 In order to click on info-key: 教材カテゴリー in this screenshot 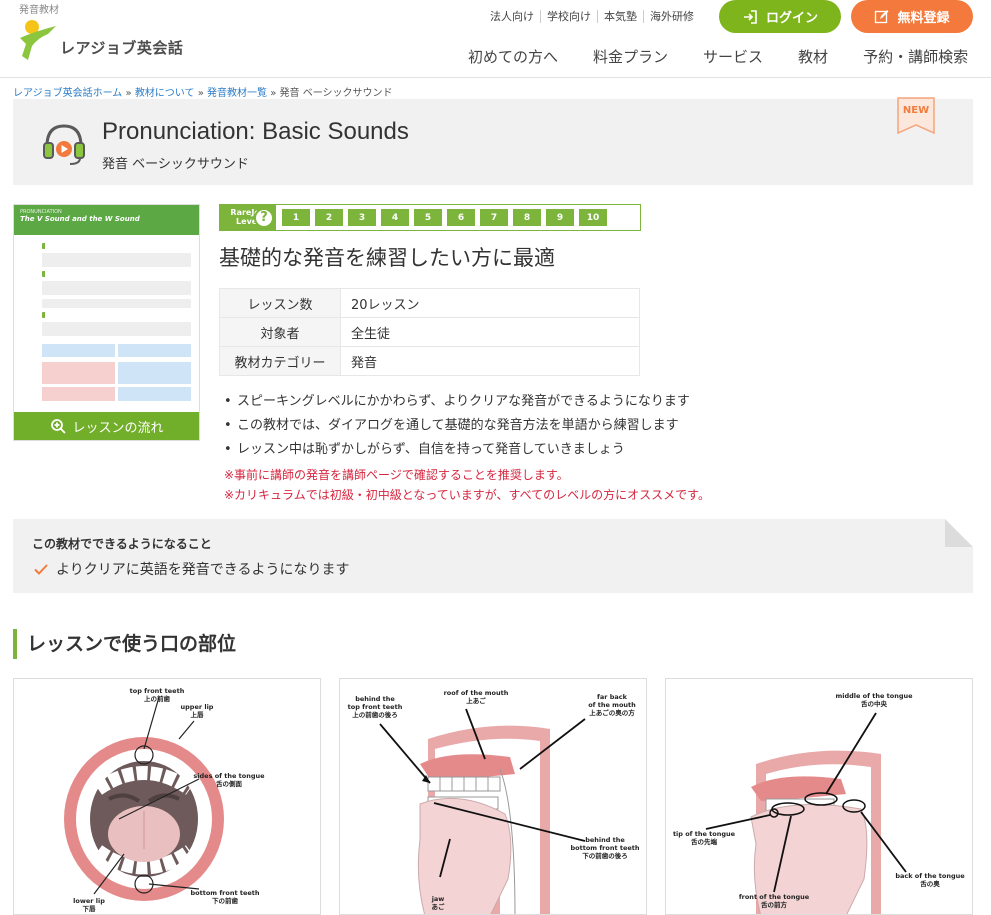, I will do `click(280, 361)`.